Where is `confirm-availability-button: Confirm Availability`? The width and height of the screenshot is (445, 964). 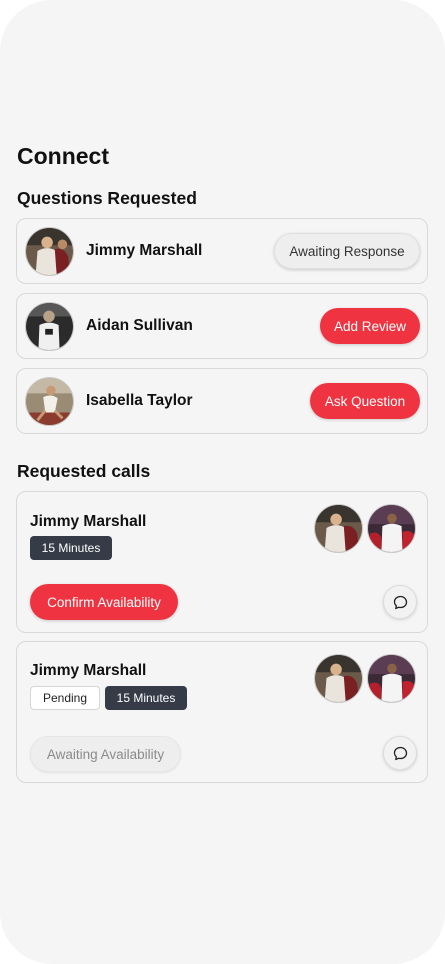 confirm-availability-button: Confirm Availability is located at coordinates (104, 602).